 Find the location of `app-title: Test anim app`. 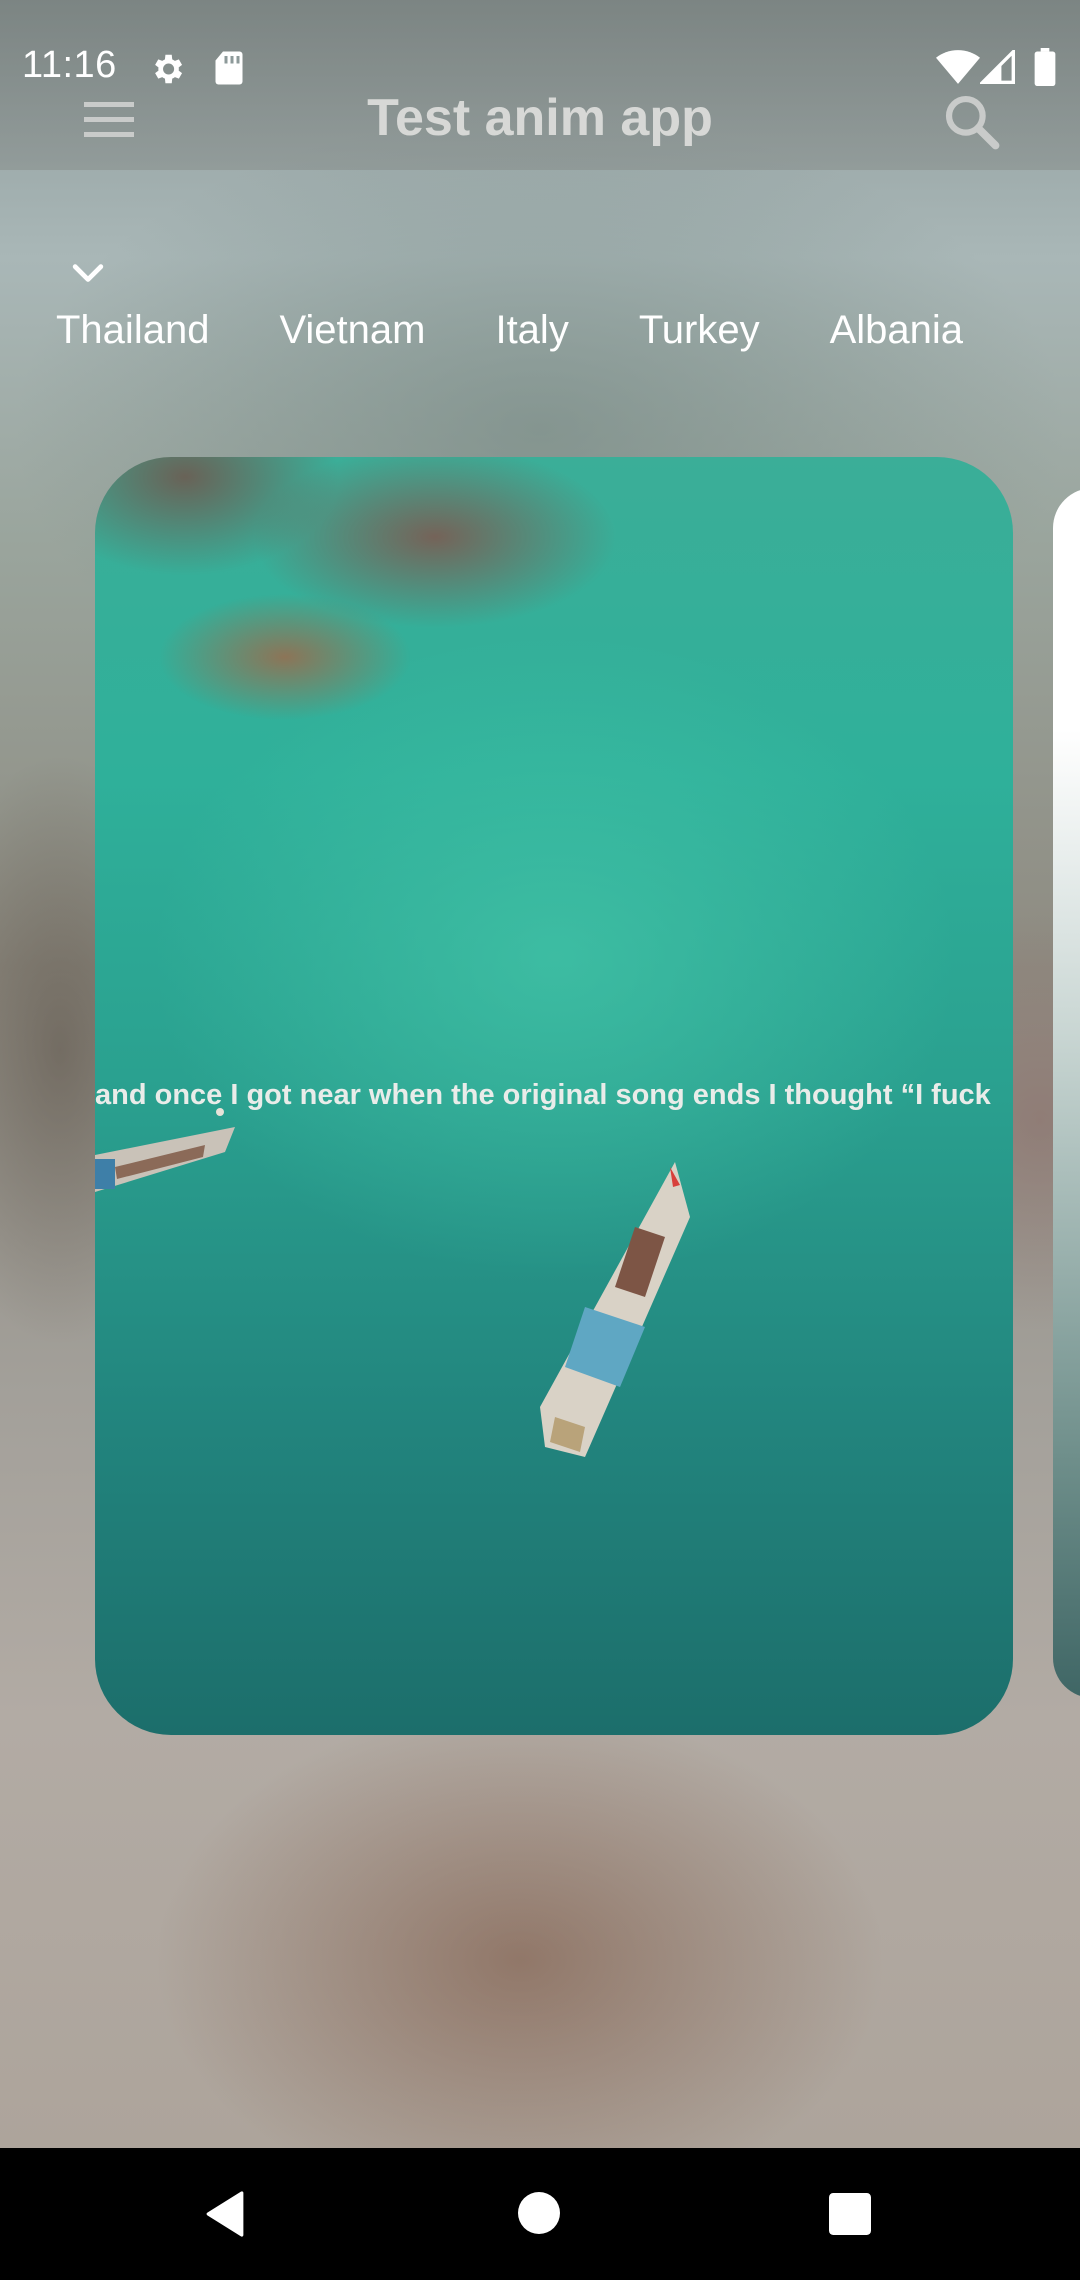

app-title: Test anim app is located at coordinates (540, 118).